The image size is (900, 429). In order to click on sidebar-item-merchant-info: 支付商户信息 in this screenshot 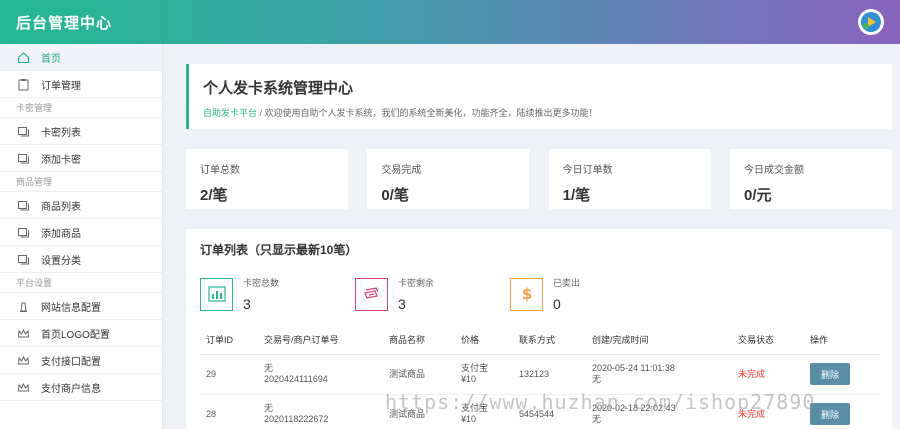, I will do `click(81, 387)`.